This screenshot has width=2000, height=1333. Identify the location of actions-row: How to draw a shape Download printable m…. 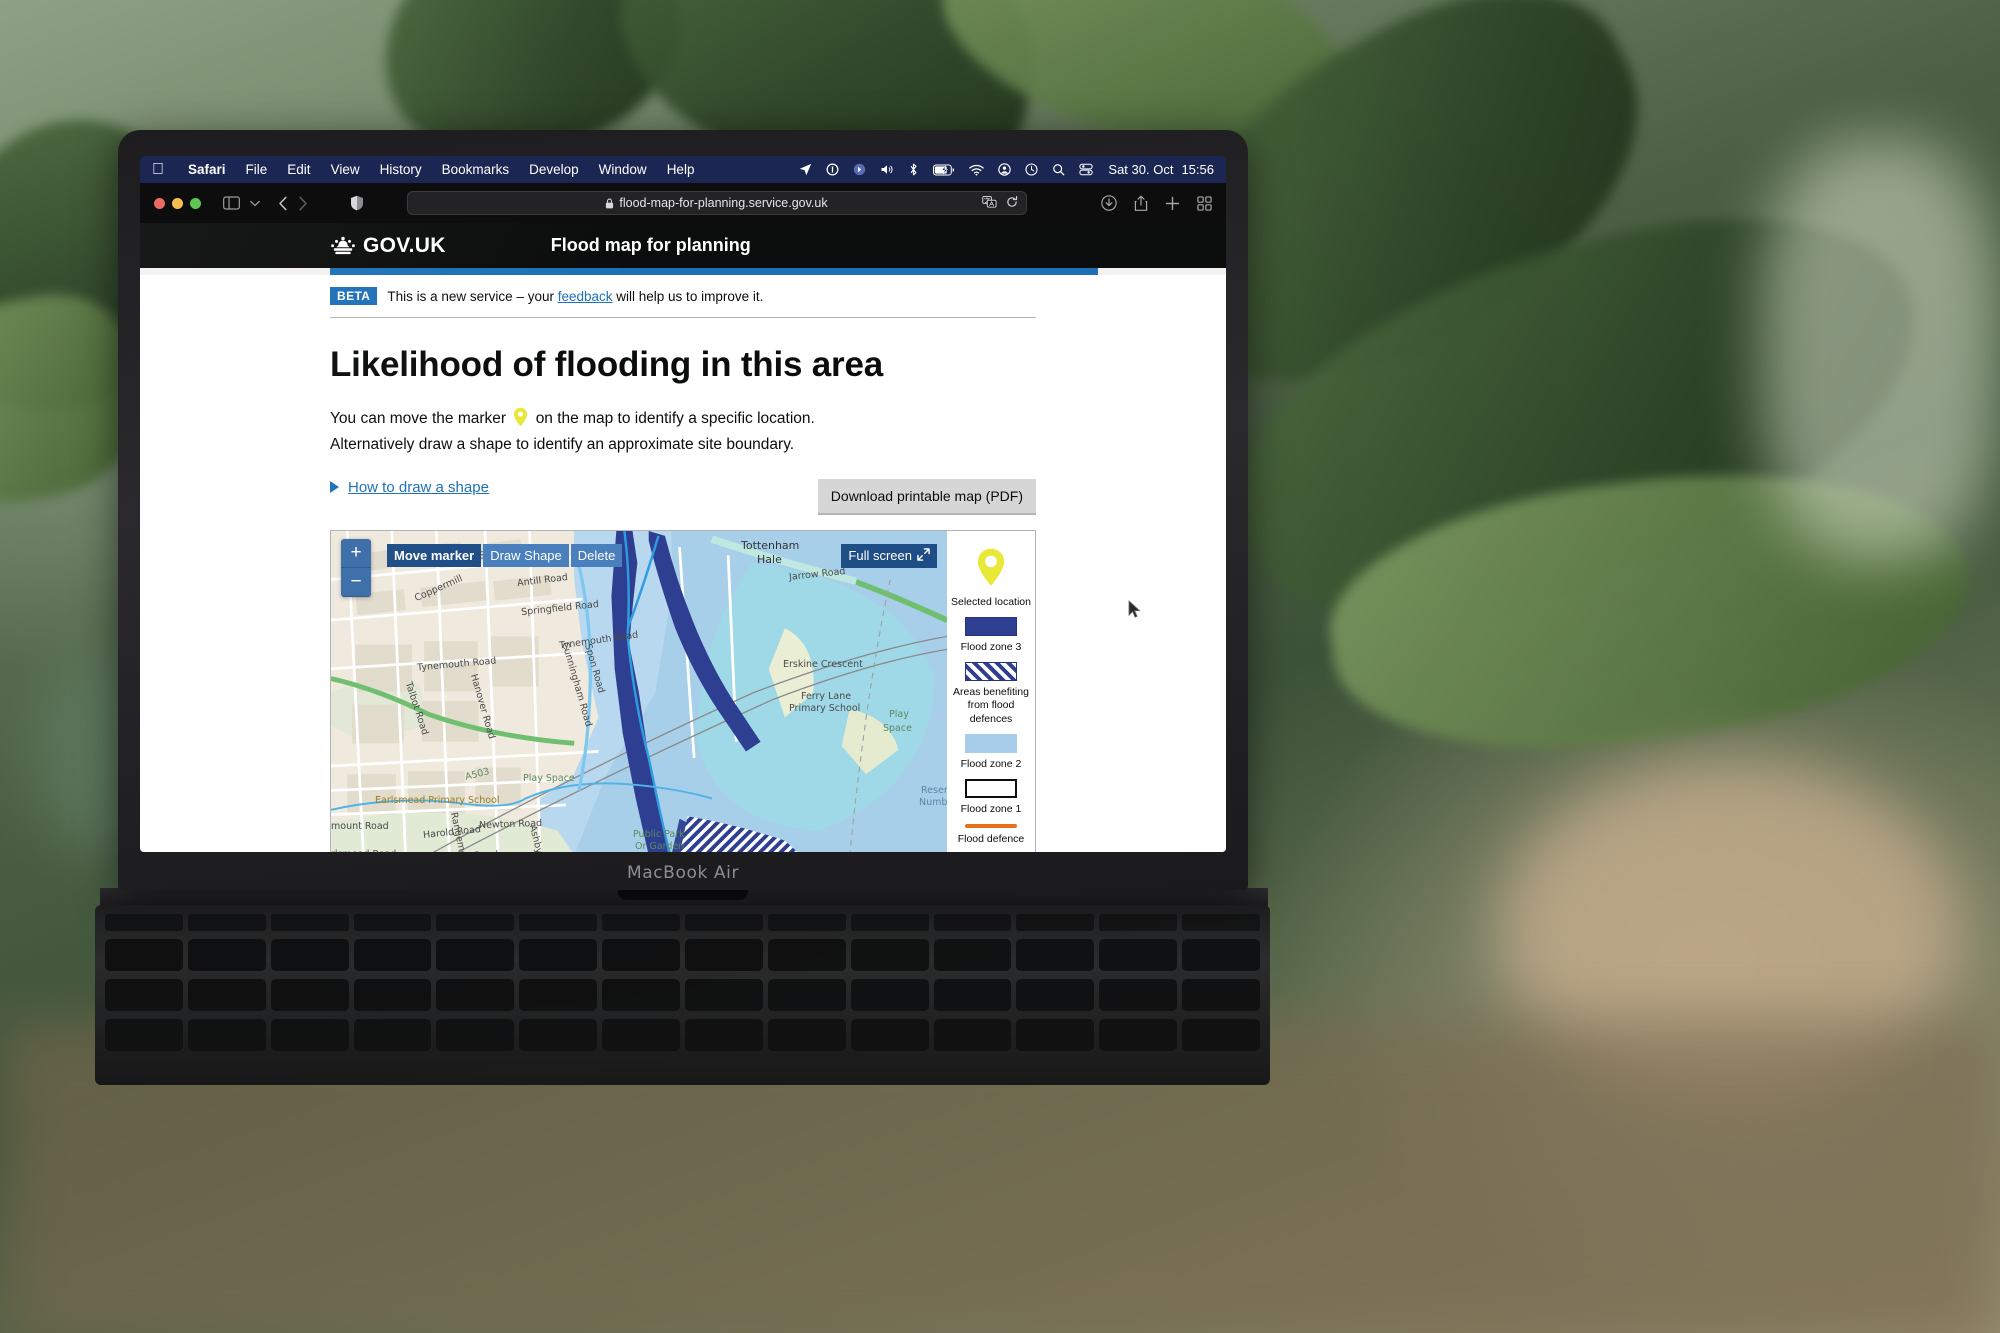
(683, 496).